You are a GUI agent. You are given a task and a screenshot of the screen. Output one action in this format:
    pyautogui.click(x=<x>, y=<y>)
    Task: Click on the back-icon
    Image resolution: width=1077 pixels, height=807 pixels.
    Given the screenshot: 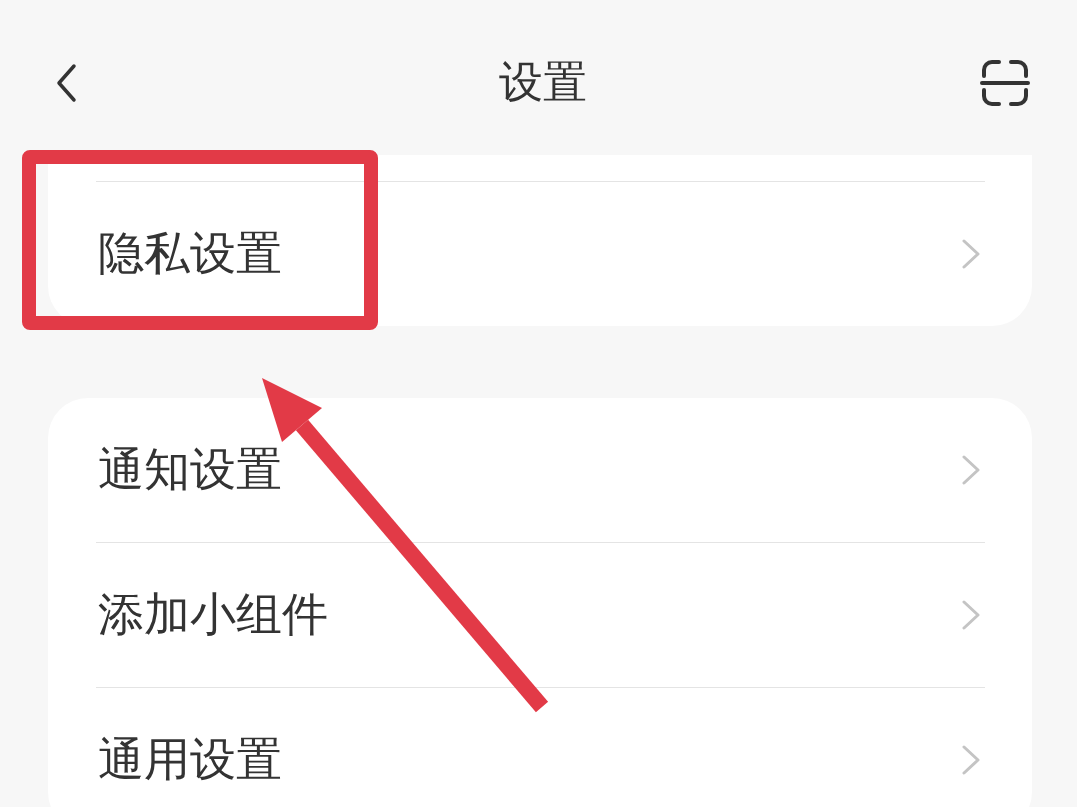 What is the action you would take?
    pyautogui.click(x=66, y=82)
    